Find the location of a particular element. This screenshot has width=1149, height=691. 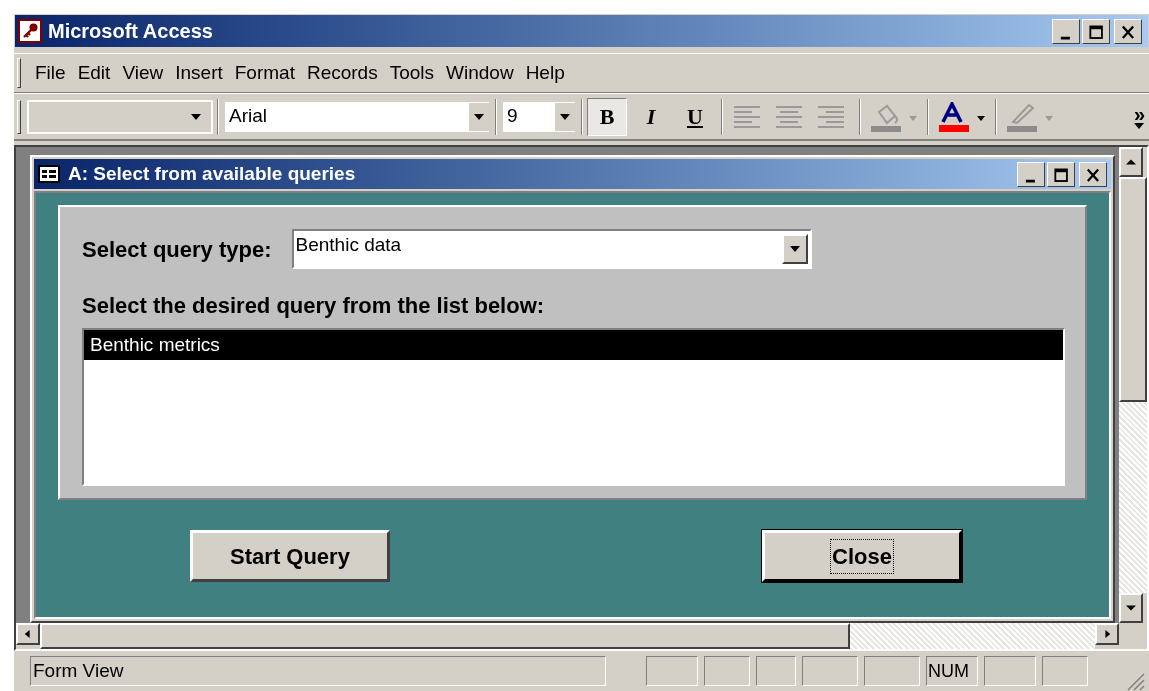

scroll-right-button is located at coordinates (1107, 634).